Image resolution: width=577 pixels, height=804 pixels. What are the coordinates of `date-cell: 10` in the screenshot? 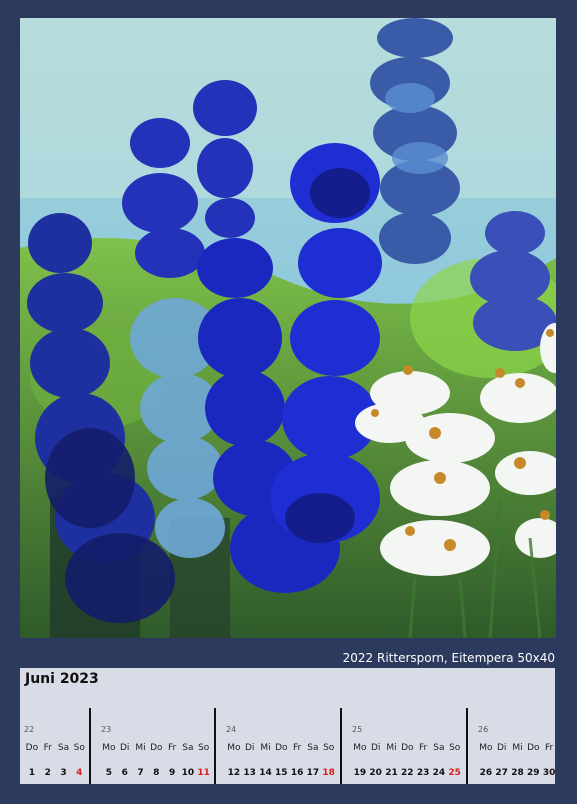 It's located at (188, 773).